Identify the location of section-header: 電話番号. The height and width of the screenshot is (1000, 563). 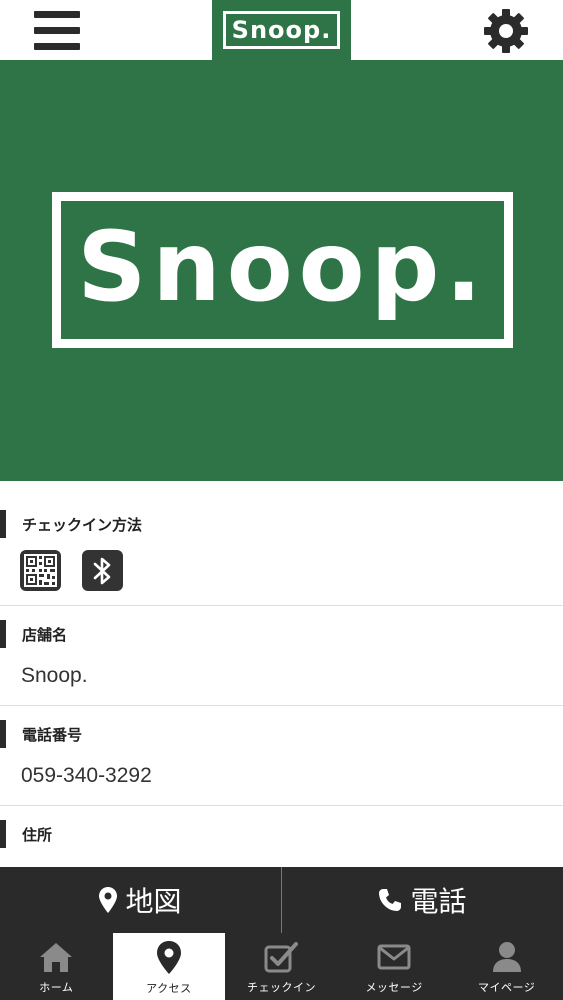
(41, 734).